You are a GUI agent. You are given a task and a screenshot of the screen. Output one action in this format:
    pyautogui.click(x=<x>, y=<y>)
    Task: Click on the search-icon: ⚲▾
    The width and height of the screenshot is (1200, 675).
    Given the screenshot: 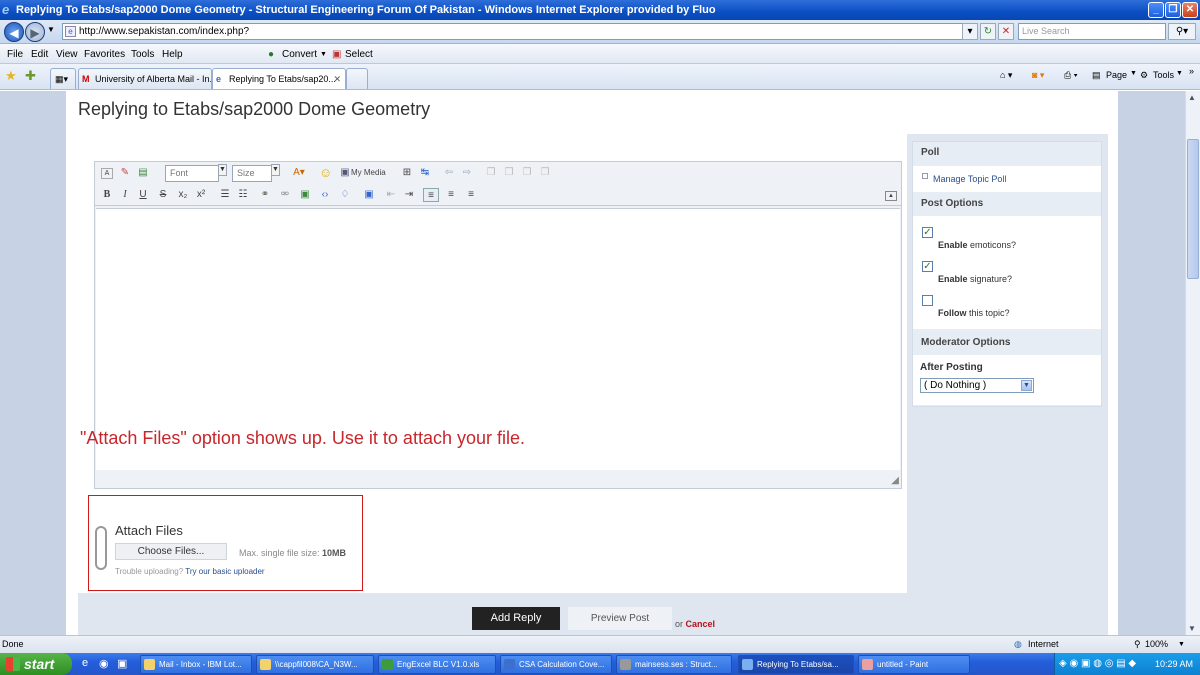 What is the action you would take?
    pyautogui.click(x=1182, y=31)
    